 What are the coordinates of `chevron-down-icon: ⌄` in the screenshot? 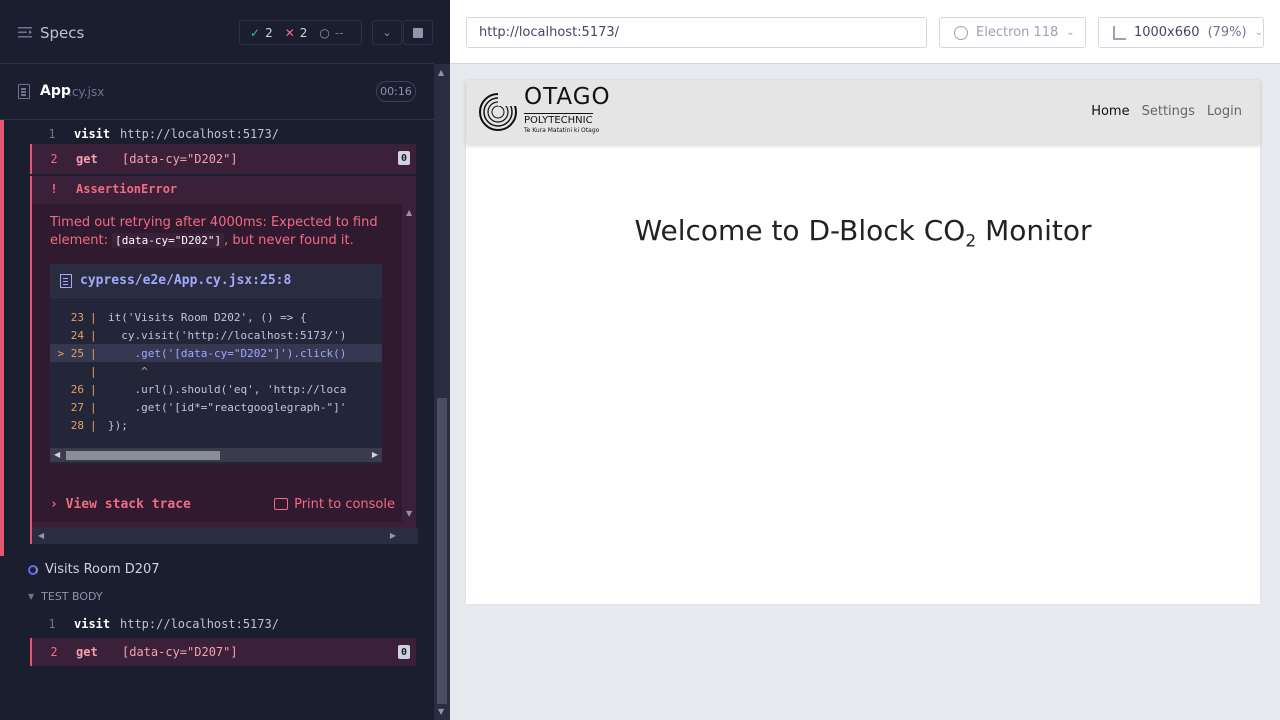 It's located at (1070, 32).